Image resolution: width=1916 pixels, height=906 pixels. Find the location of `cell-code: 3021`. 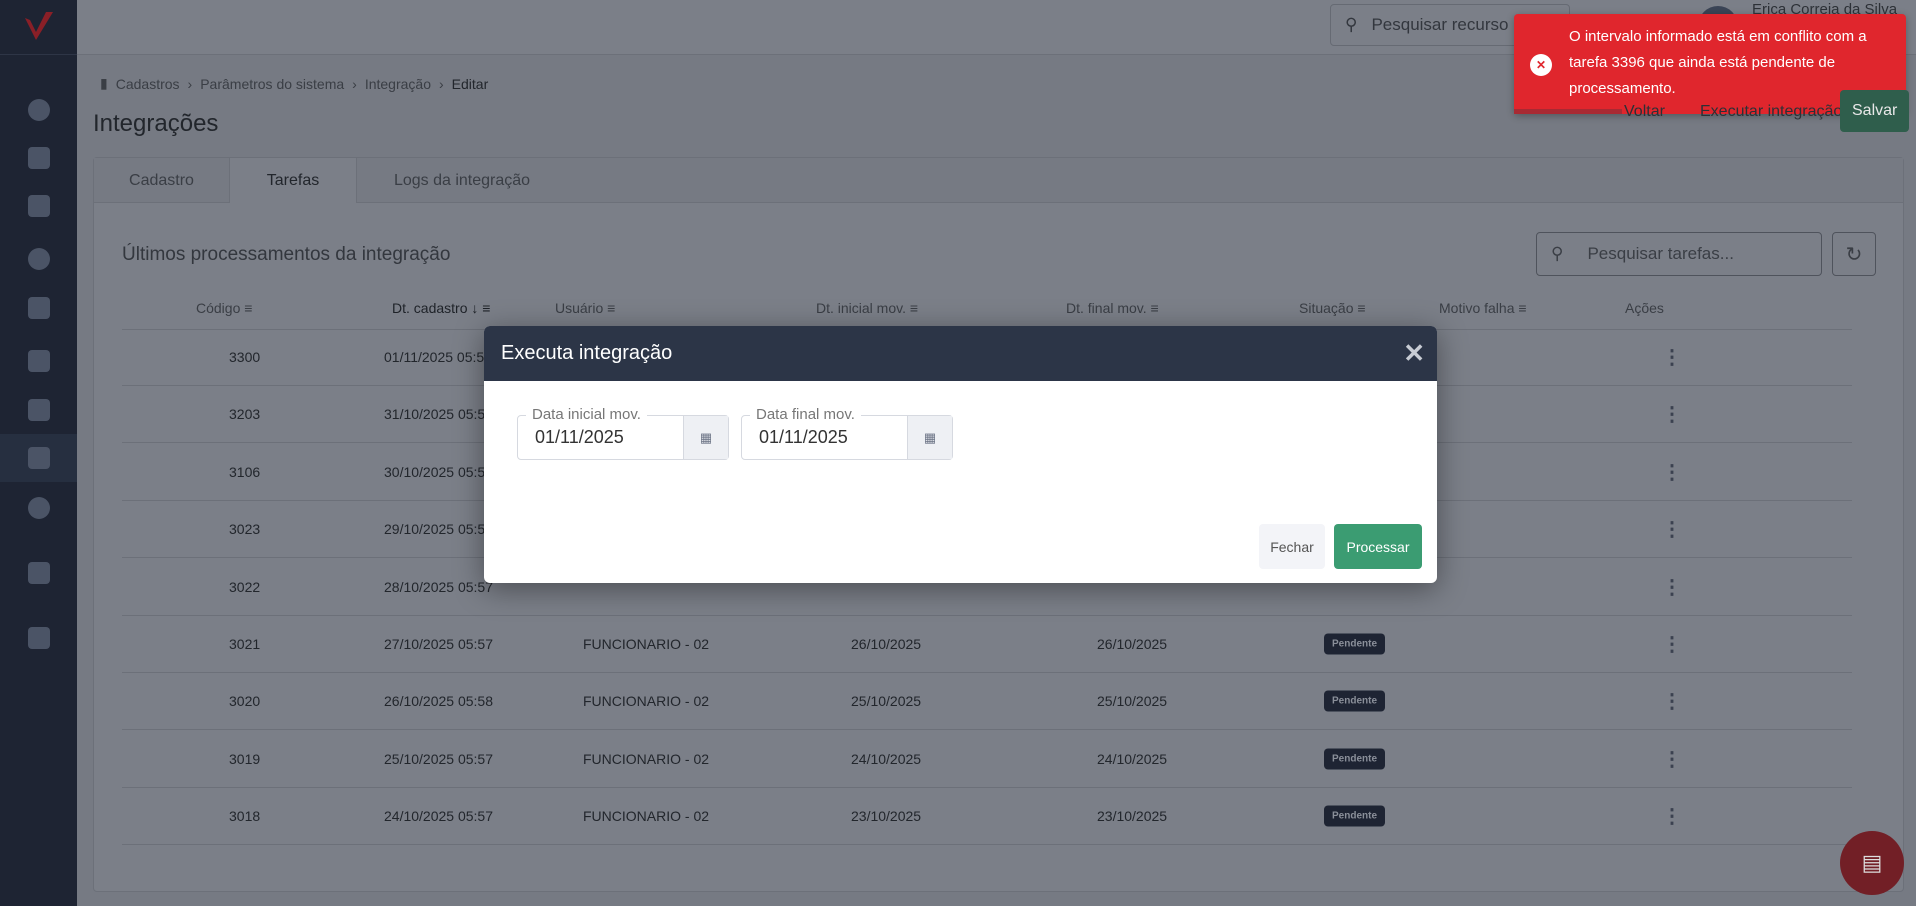

cell-code: 3021 is located at coordinates (245, 644).